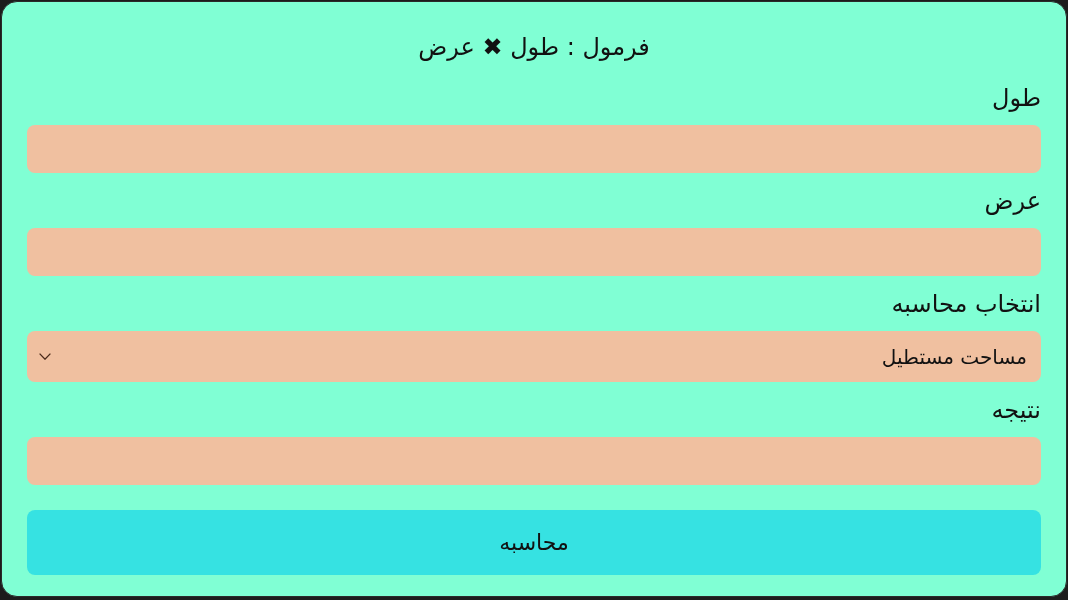 This screenshot has height=600, width=1068. I want to click on calculate-button: محاسبه, so click(534, 542).